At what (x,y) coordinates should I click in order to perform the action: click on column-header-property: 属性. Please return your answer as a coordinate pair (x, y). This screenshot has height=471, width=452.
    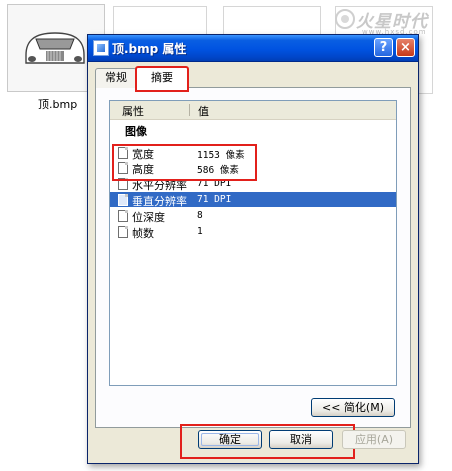
    Looking at the image, I should click on (133, 111).